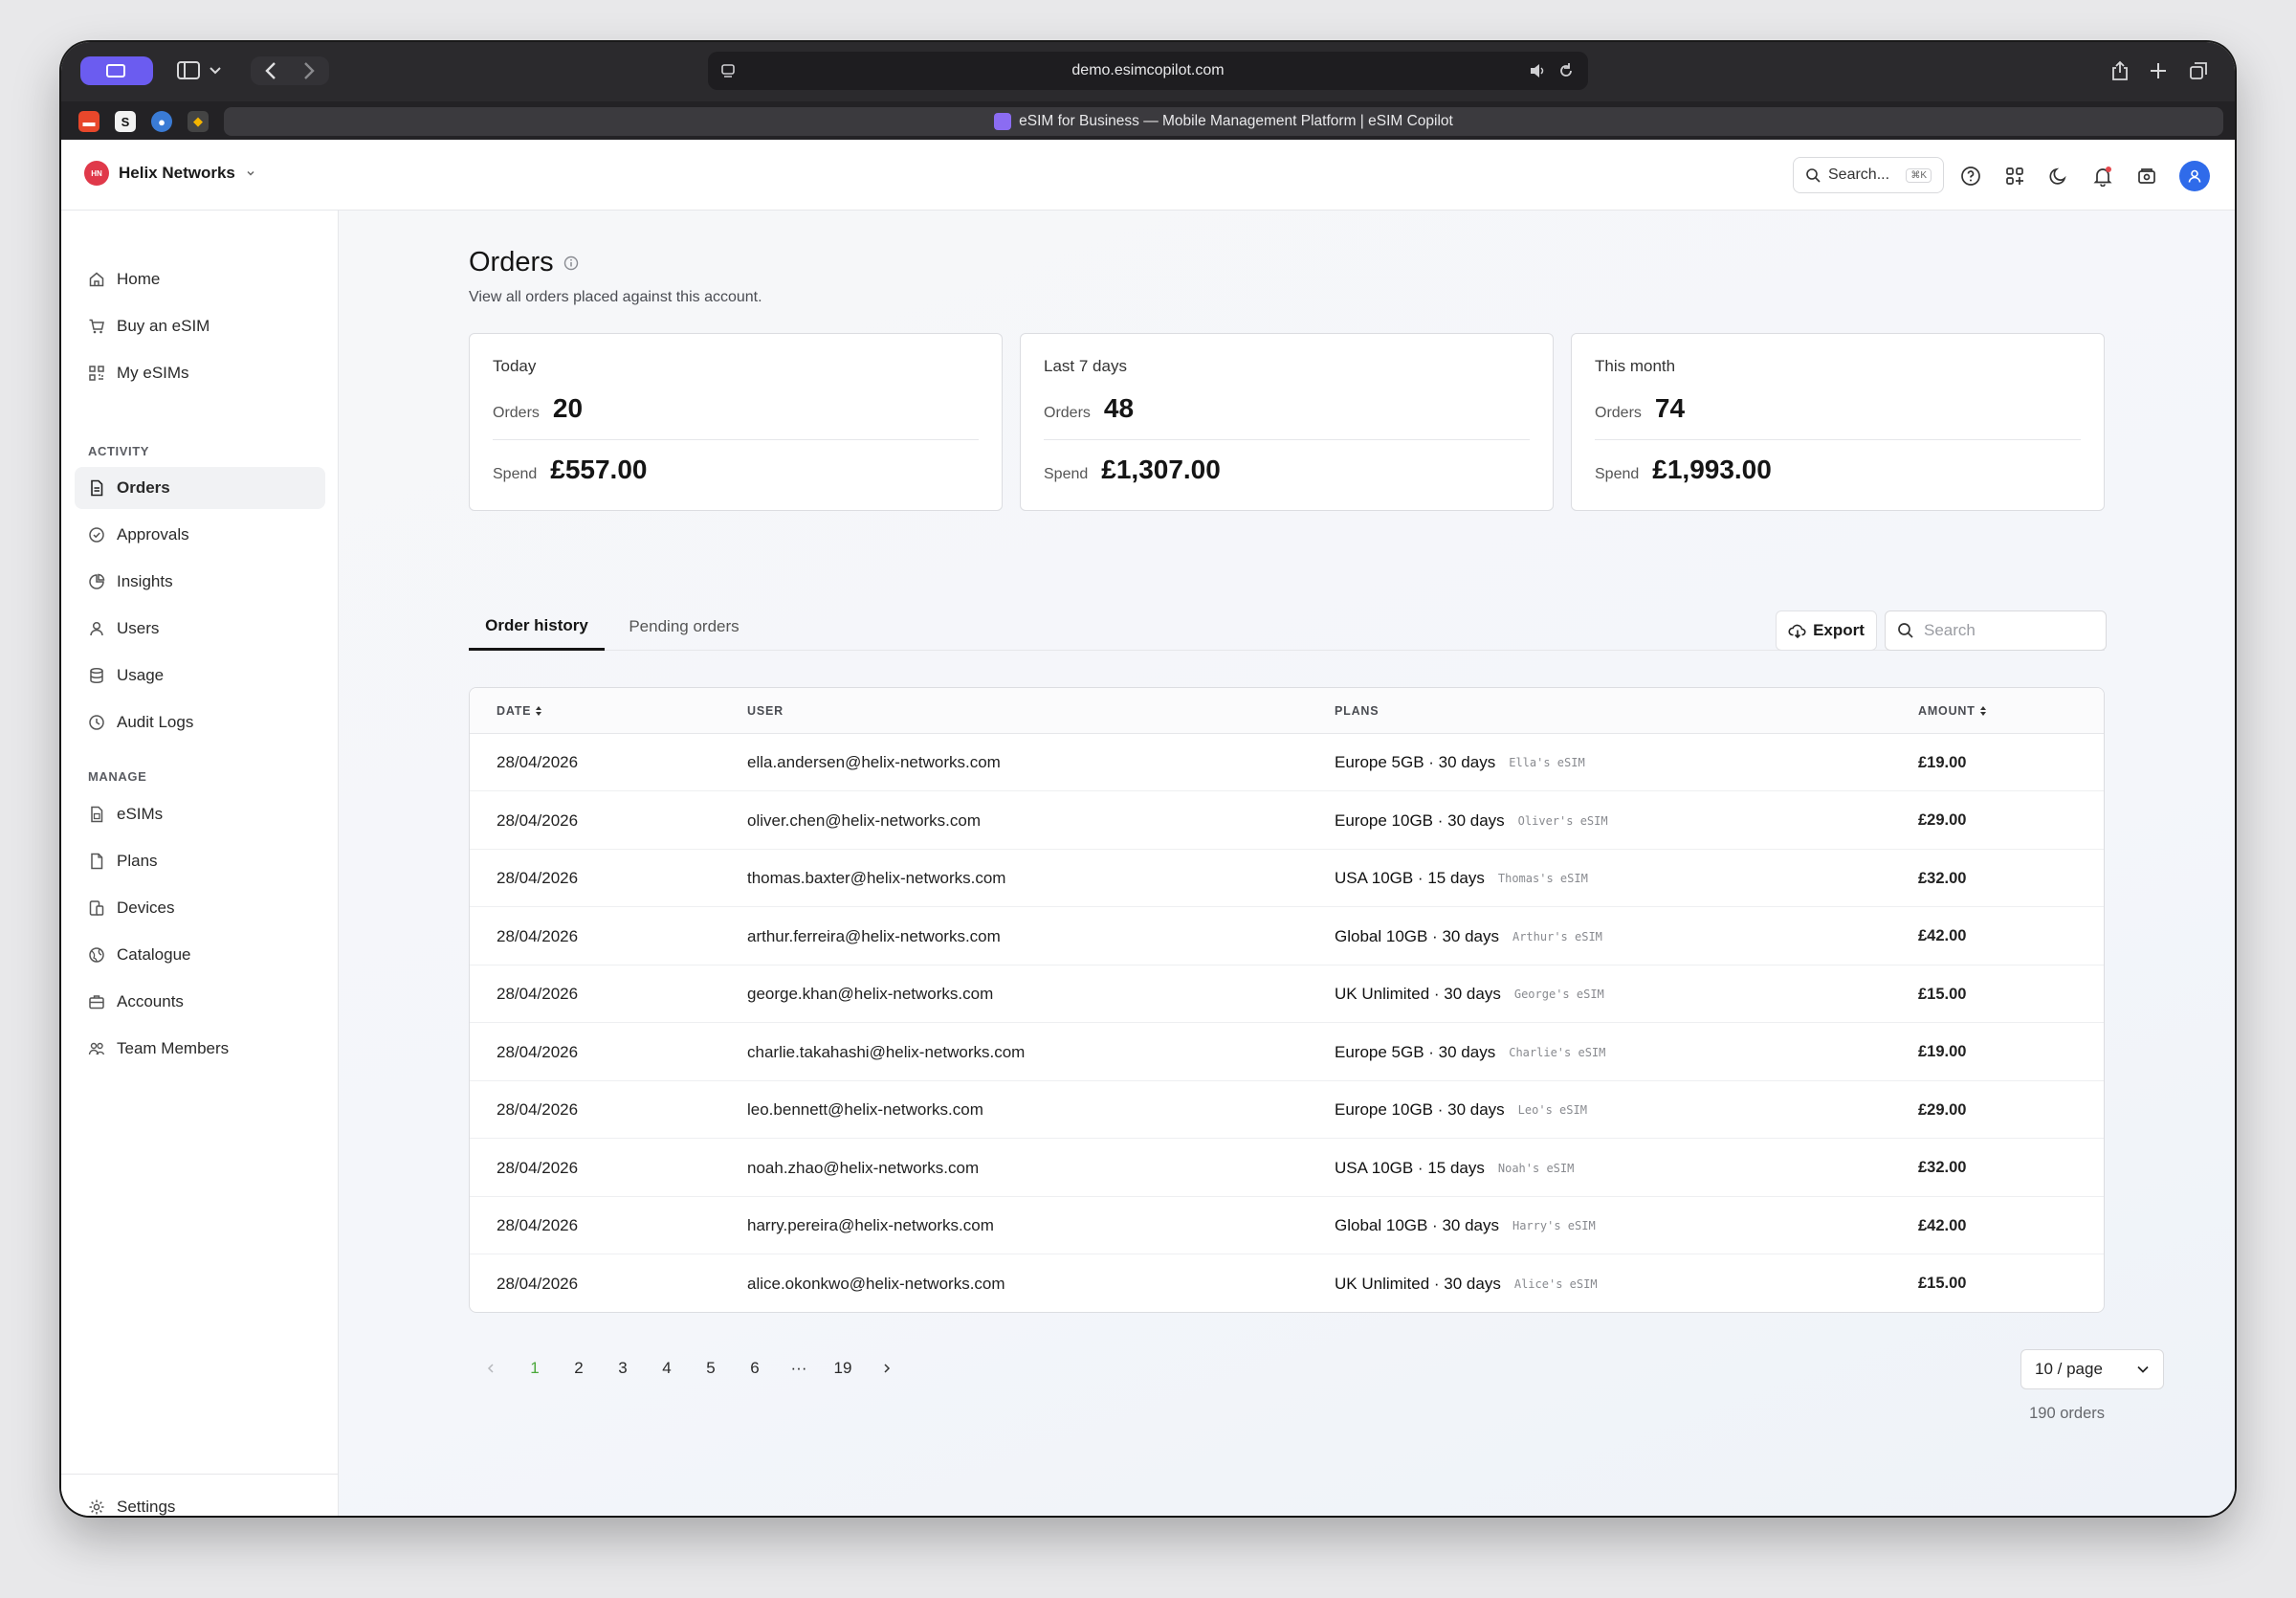 Image resolution: width=2296 pixels, height=1598 pixels. Describe the element at coordinates (1813, 175) in the screenshot. I see `search-icon` at that location.